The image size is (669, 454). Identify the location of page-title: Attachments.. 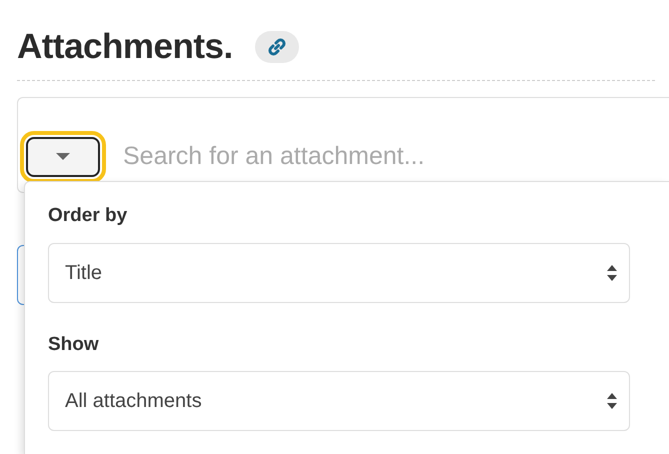
(125, 47).